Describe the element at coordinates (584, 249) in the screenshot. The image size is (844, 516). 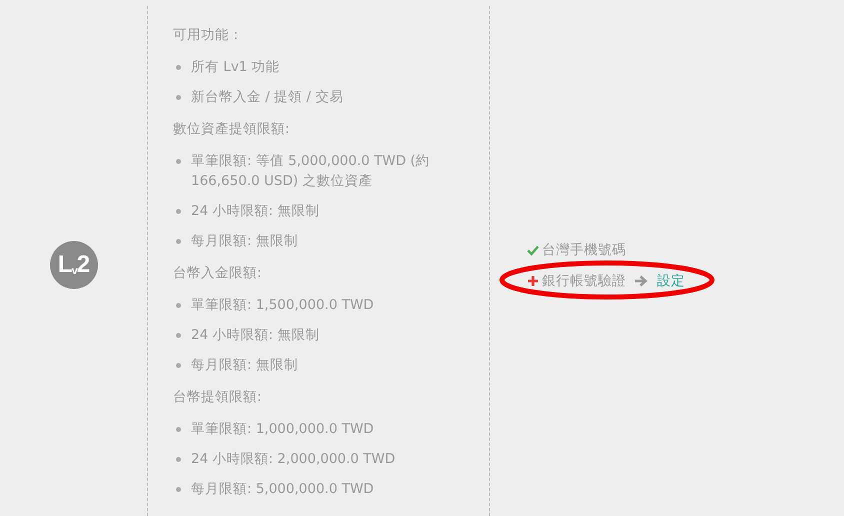
I see `requirement-label: 台灣手機號碼` at that location.